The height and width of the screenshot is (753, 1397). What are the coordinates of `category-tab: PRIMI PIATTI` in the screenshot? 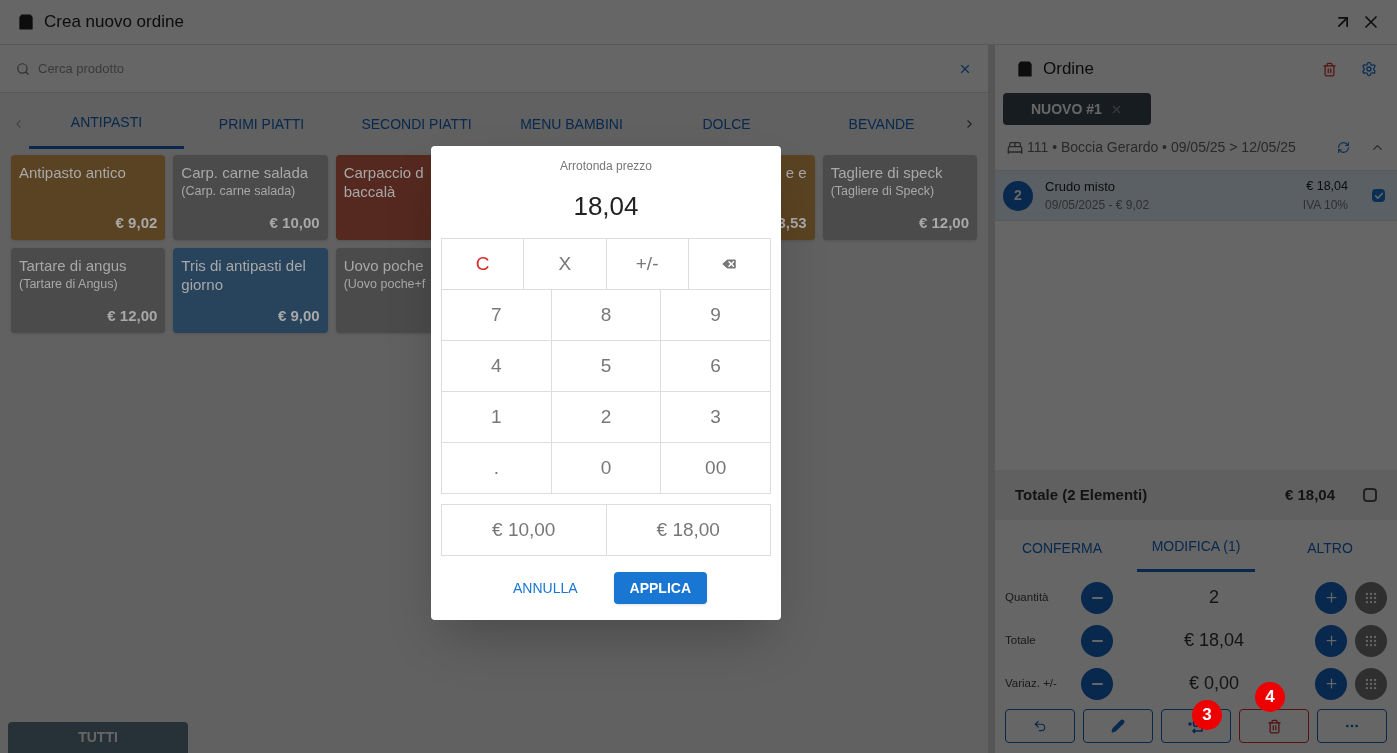 It's located at (261, 124).